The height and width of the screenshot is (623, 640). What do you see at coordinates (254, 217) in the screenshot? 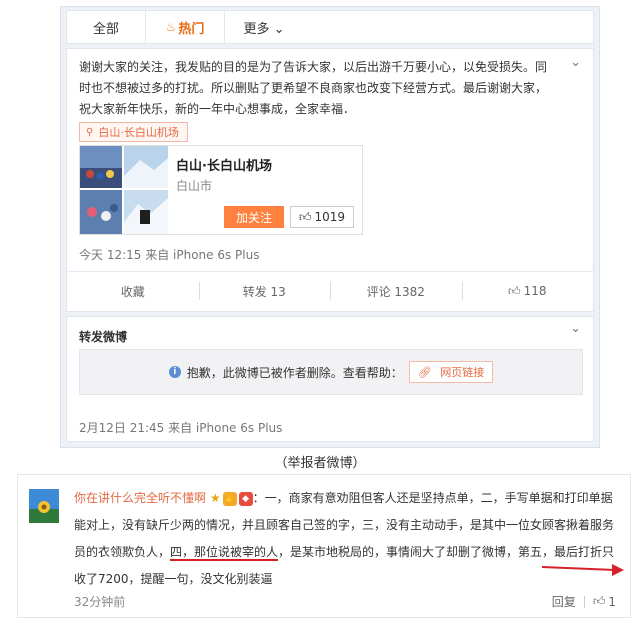
I see `follow-button: 加关注` at bounding box center [254, 217].